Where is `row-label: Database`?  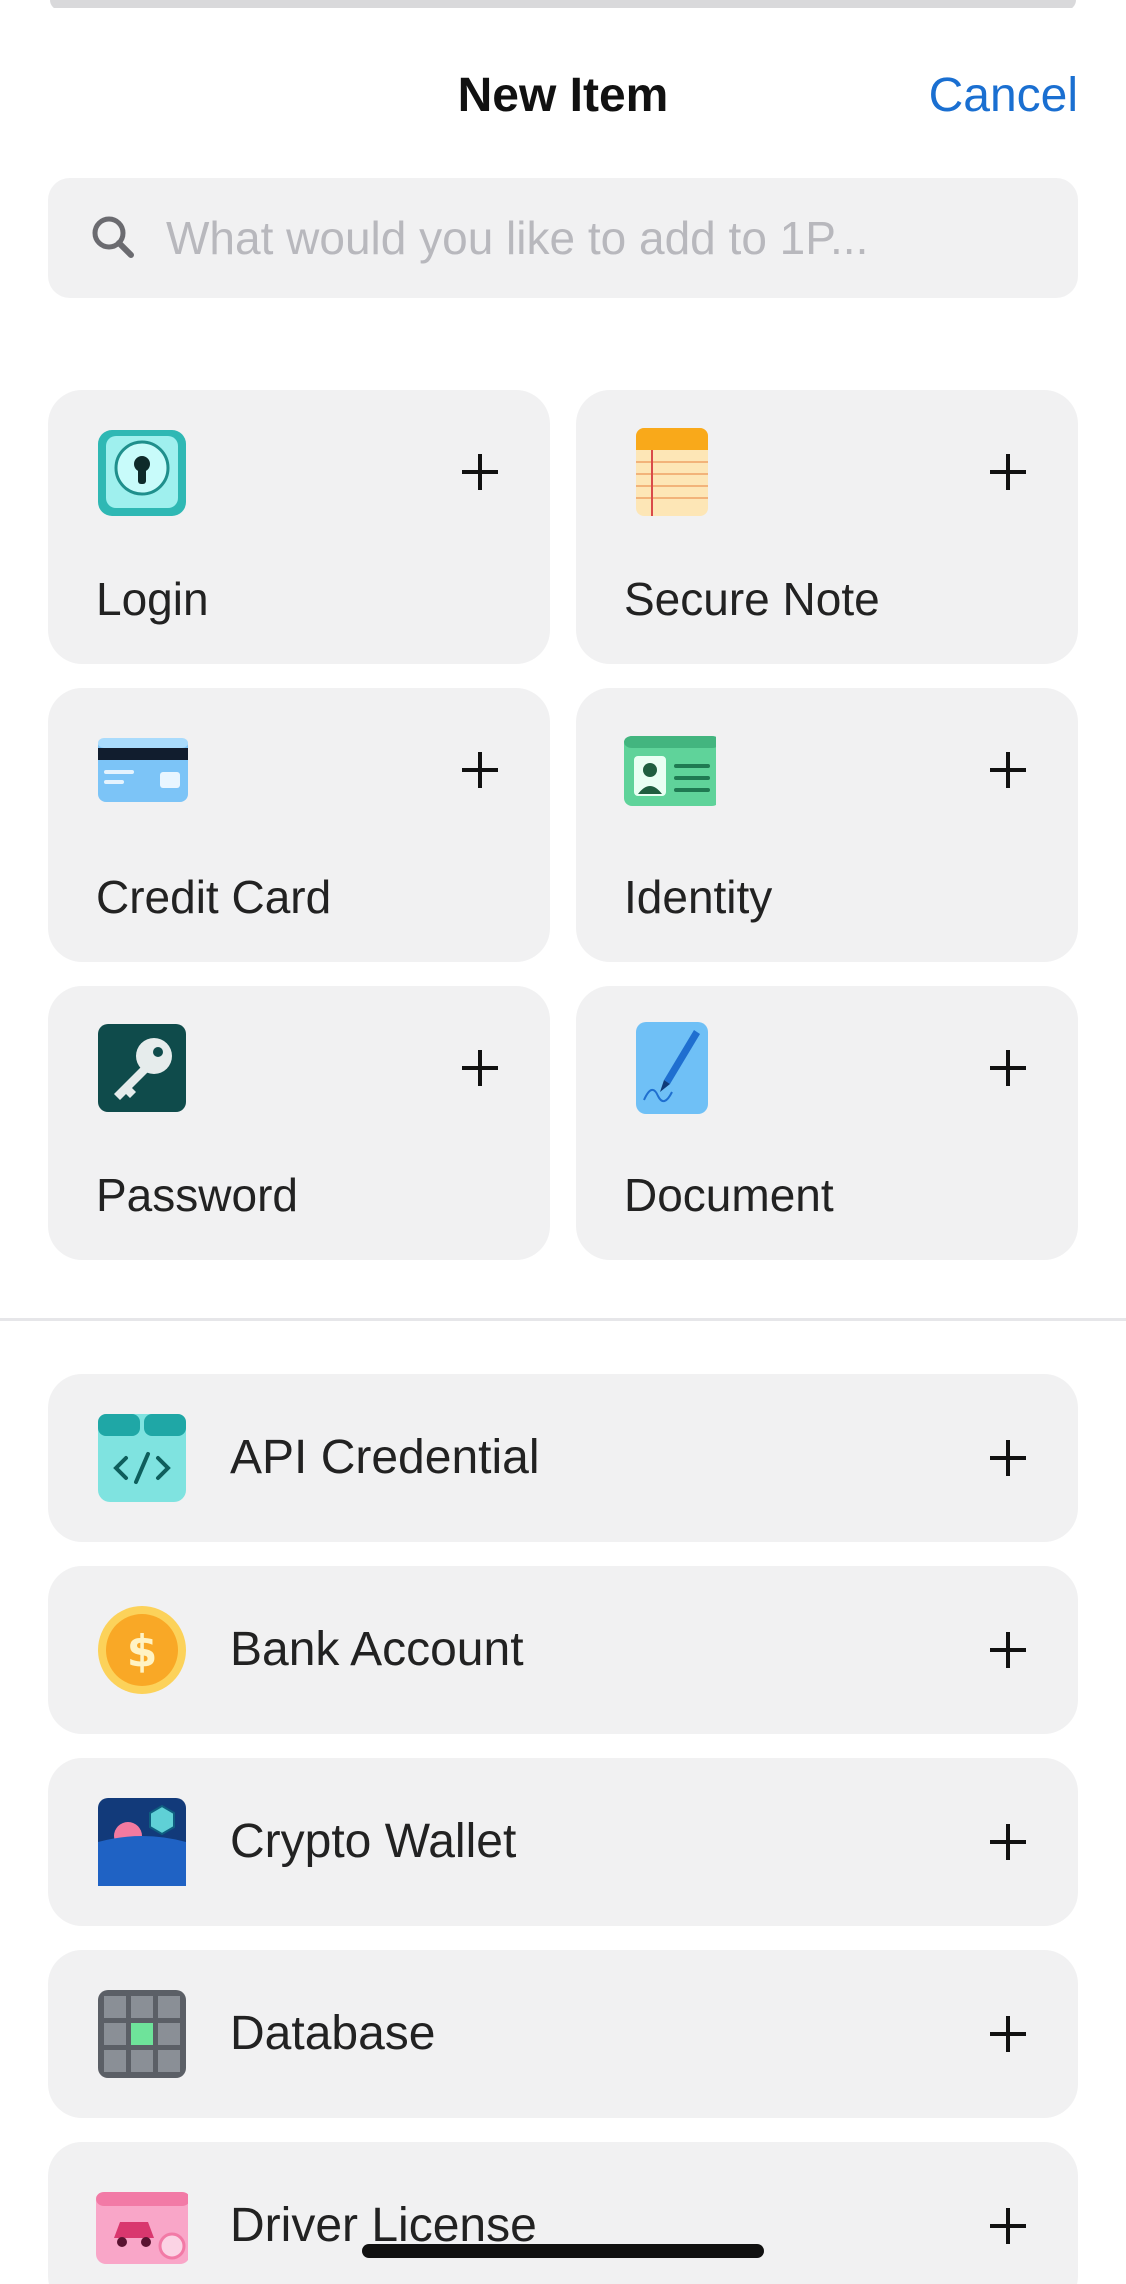
row-label: Database is located at coordinates (333, 2033).